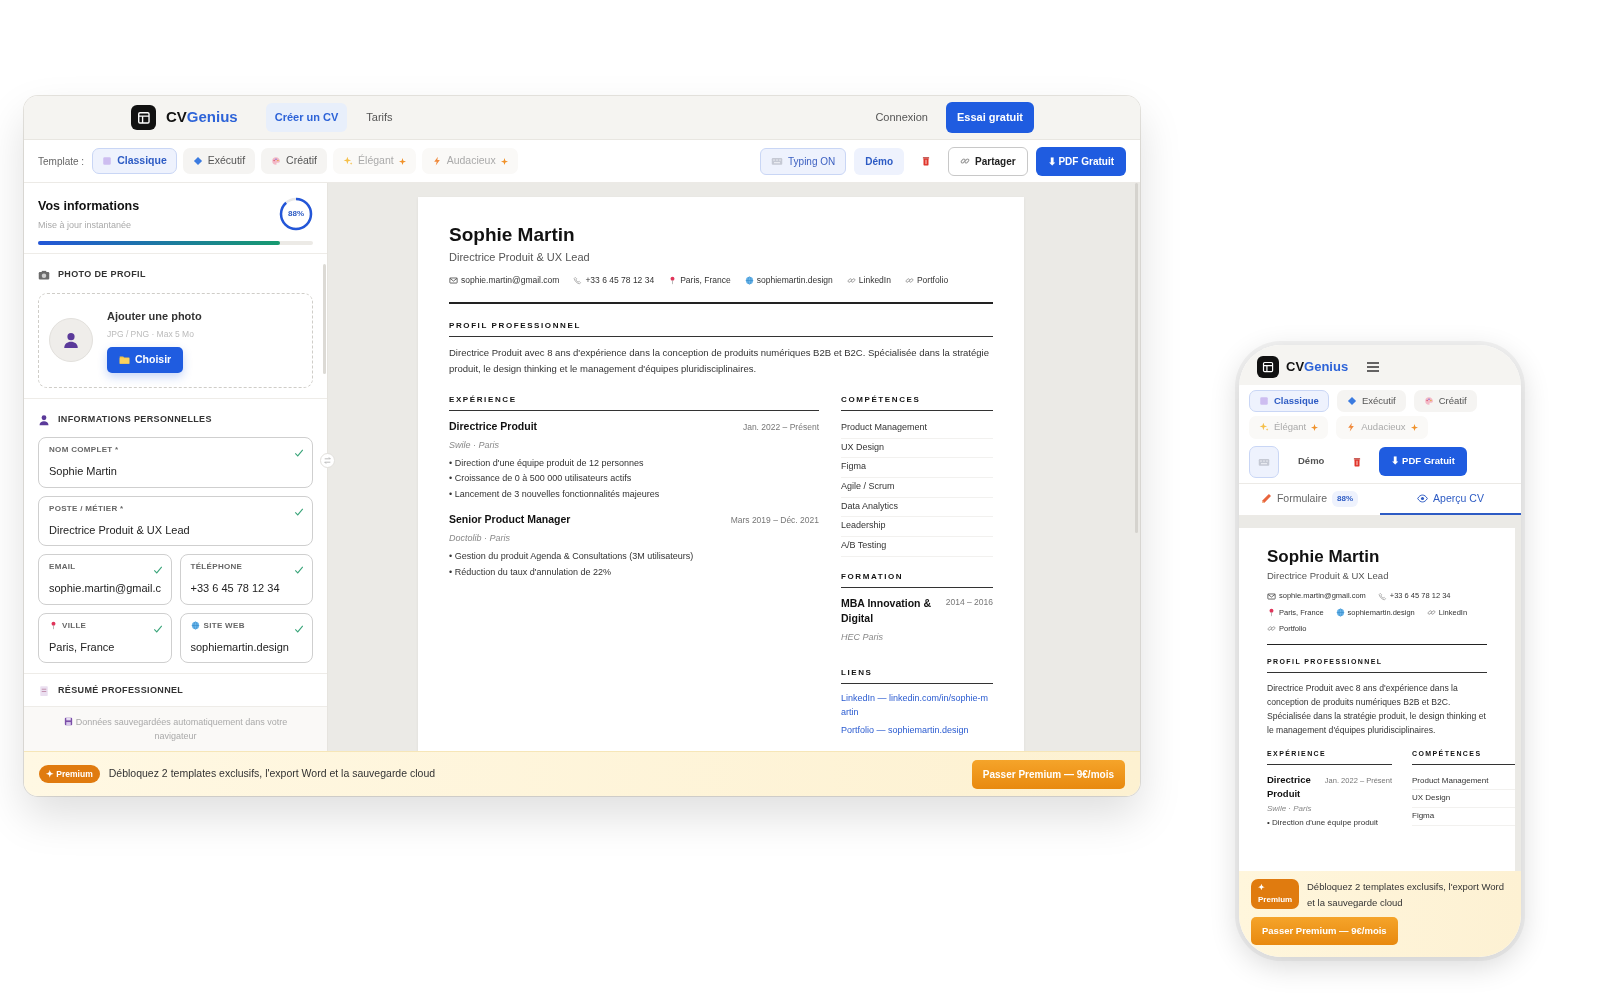 The image size is (1600, 1000). Describe the element at coordinates (85, 225) in the screenshot. I see `panel-subtitle: Mise à jour instantanée` at that location.